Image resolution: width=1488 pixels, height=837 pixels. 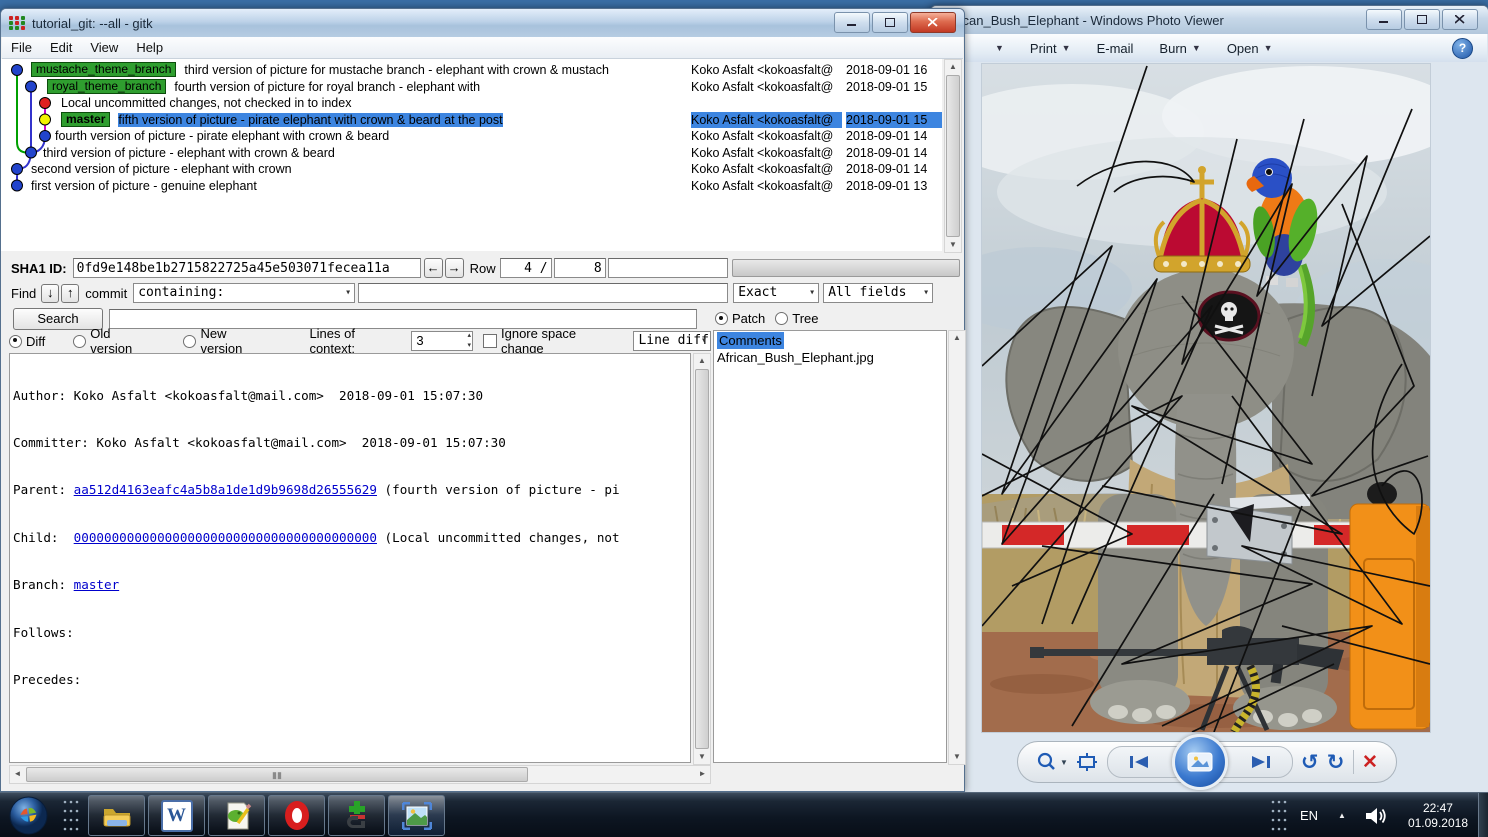 I want to click on commit-list-scrollbar: ▲ ▼, so click(x=953, y=156).